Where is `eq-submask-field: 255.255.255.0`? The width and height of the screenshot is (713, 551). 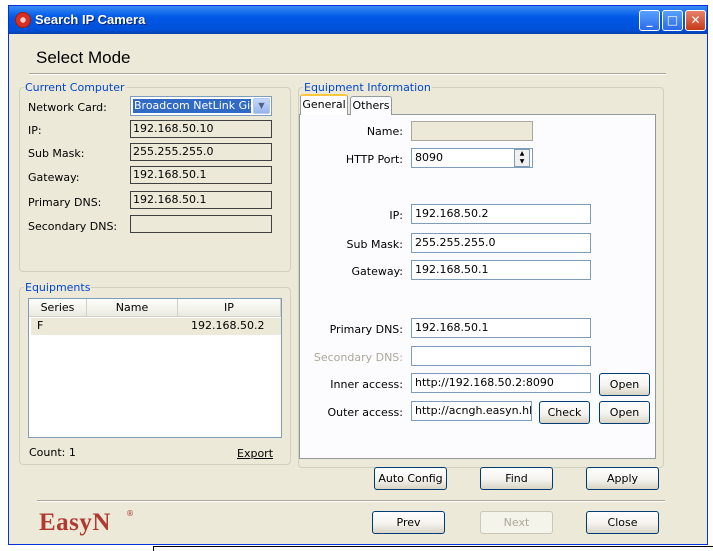 eq-submask-field: 255.255.255.0 is located at coordinates (501, 243).